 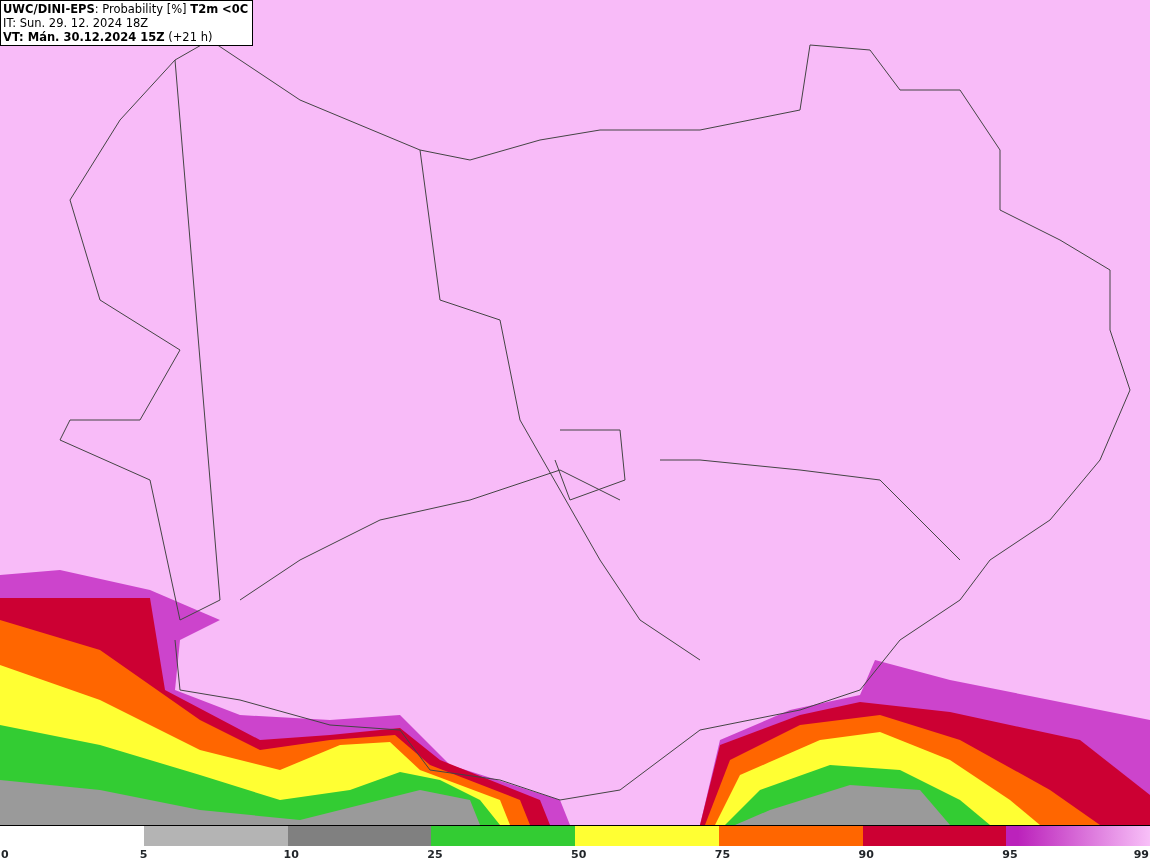 I want to click on scale-label: 99, so click(x=1141, y=855).